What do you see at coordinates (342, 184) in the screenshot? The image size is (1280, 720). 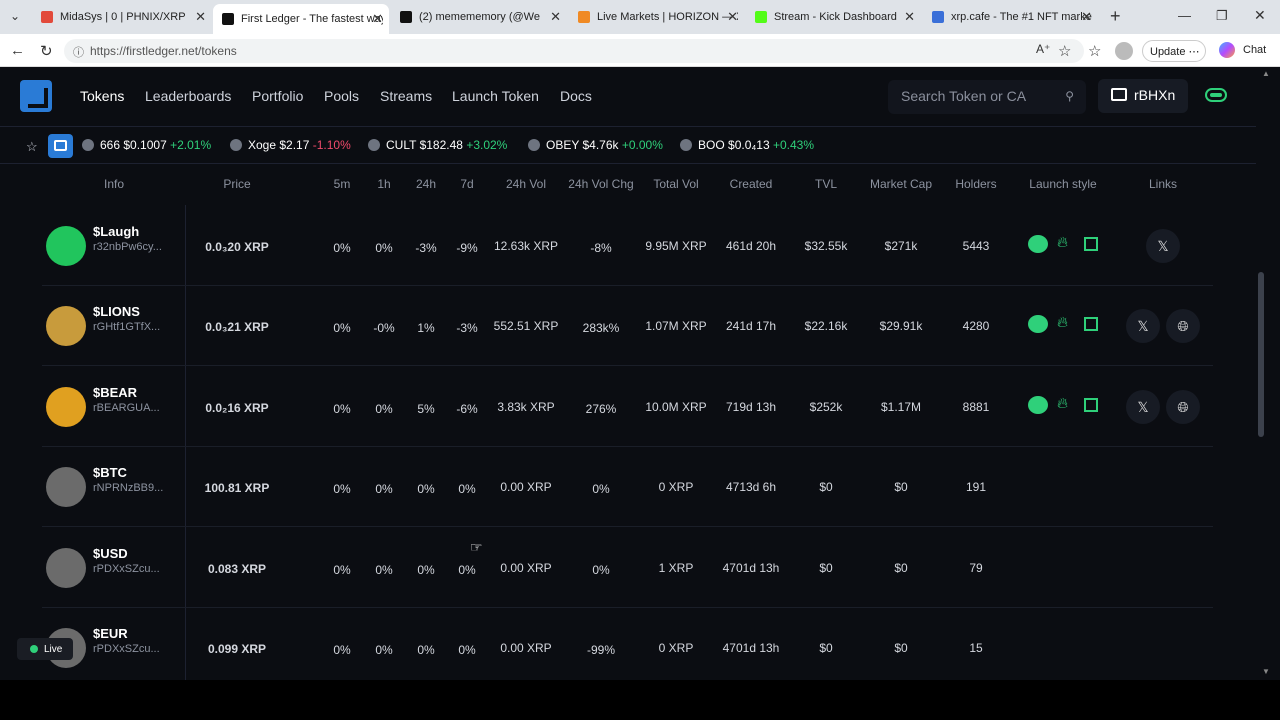 I see `column-header: 5m` at bounding box center [342, 184].